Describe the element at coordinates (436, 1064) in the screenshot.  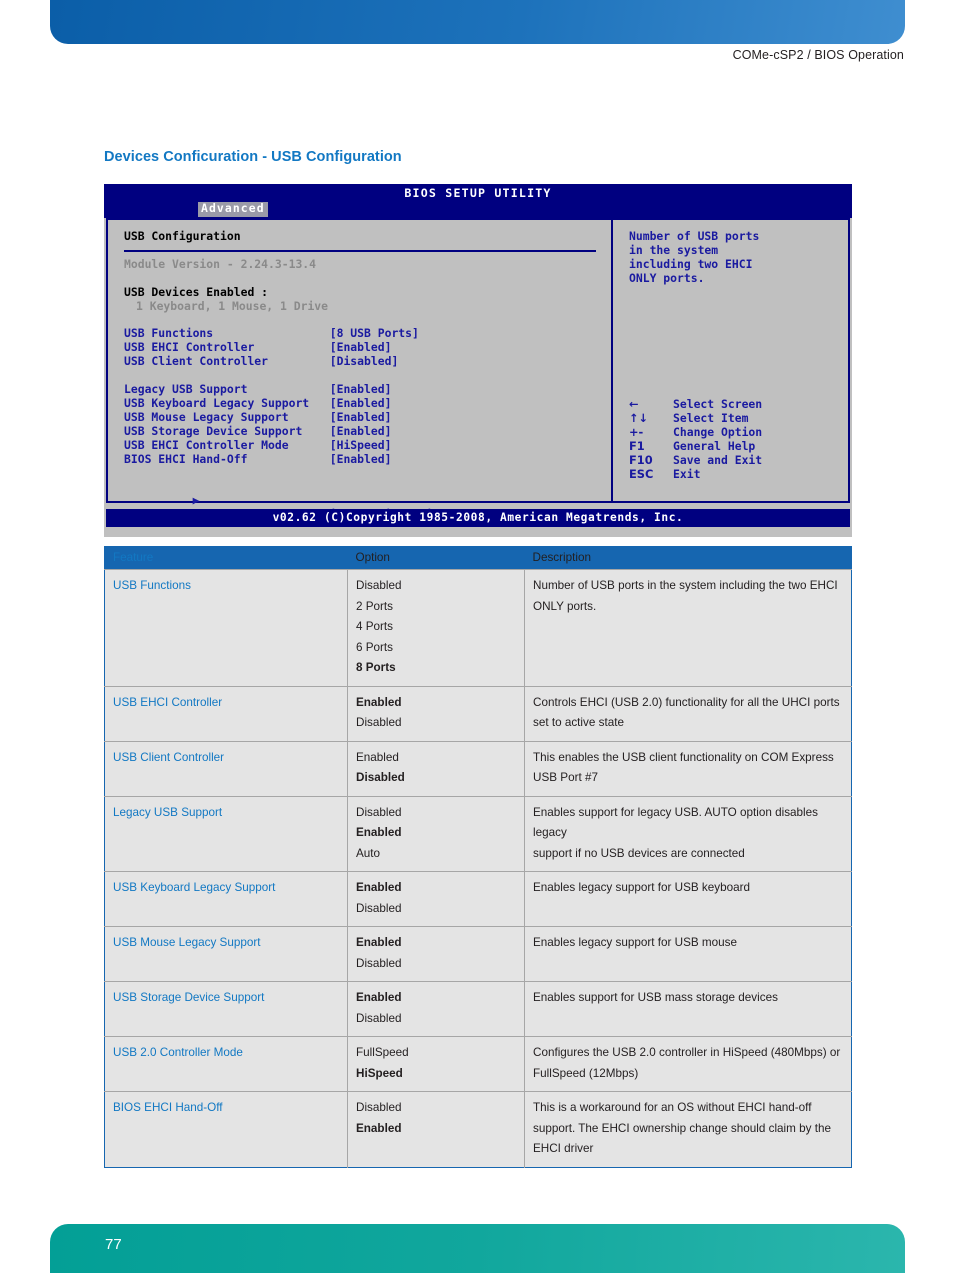
I see `cell-option: FullSpeed HiSpeed` at that location.